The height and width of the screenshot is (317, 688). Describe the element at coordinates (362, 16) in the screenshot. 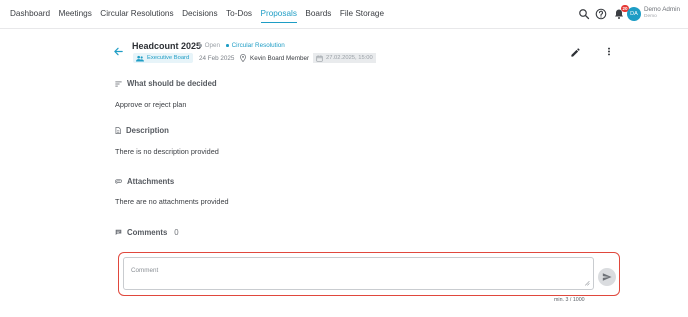

I see `nav-file-storage: File Storage` at that location.